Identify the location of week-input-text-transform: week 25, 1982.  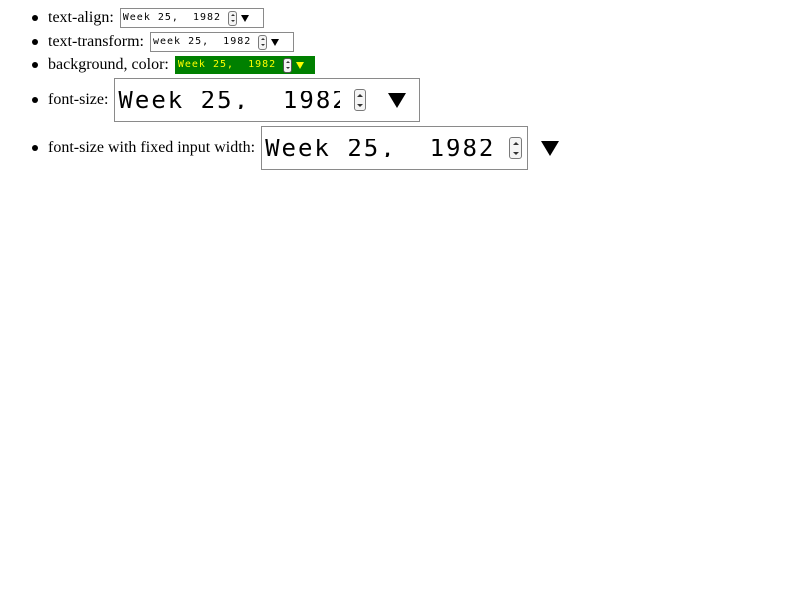
(221, 42).